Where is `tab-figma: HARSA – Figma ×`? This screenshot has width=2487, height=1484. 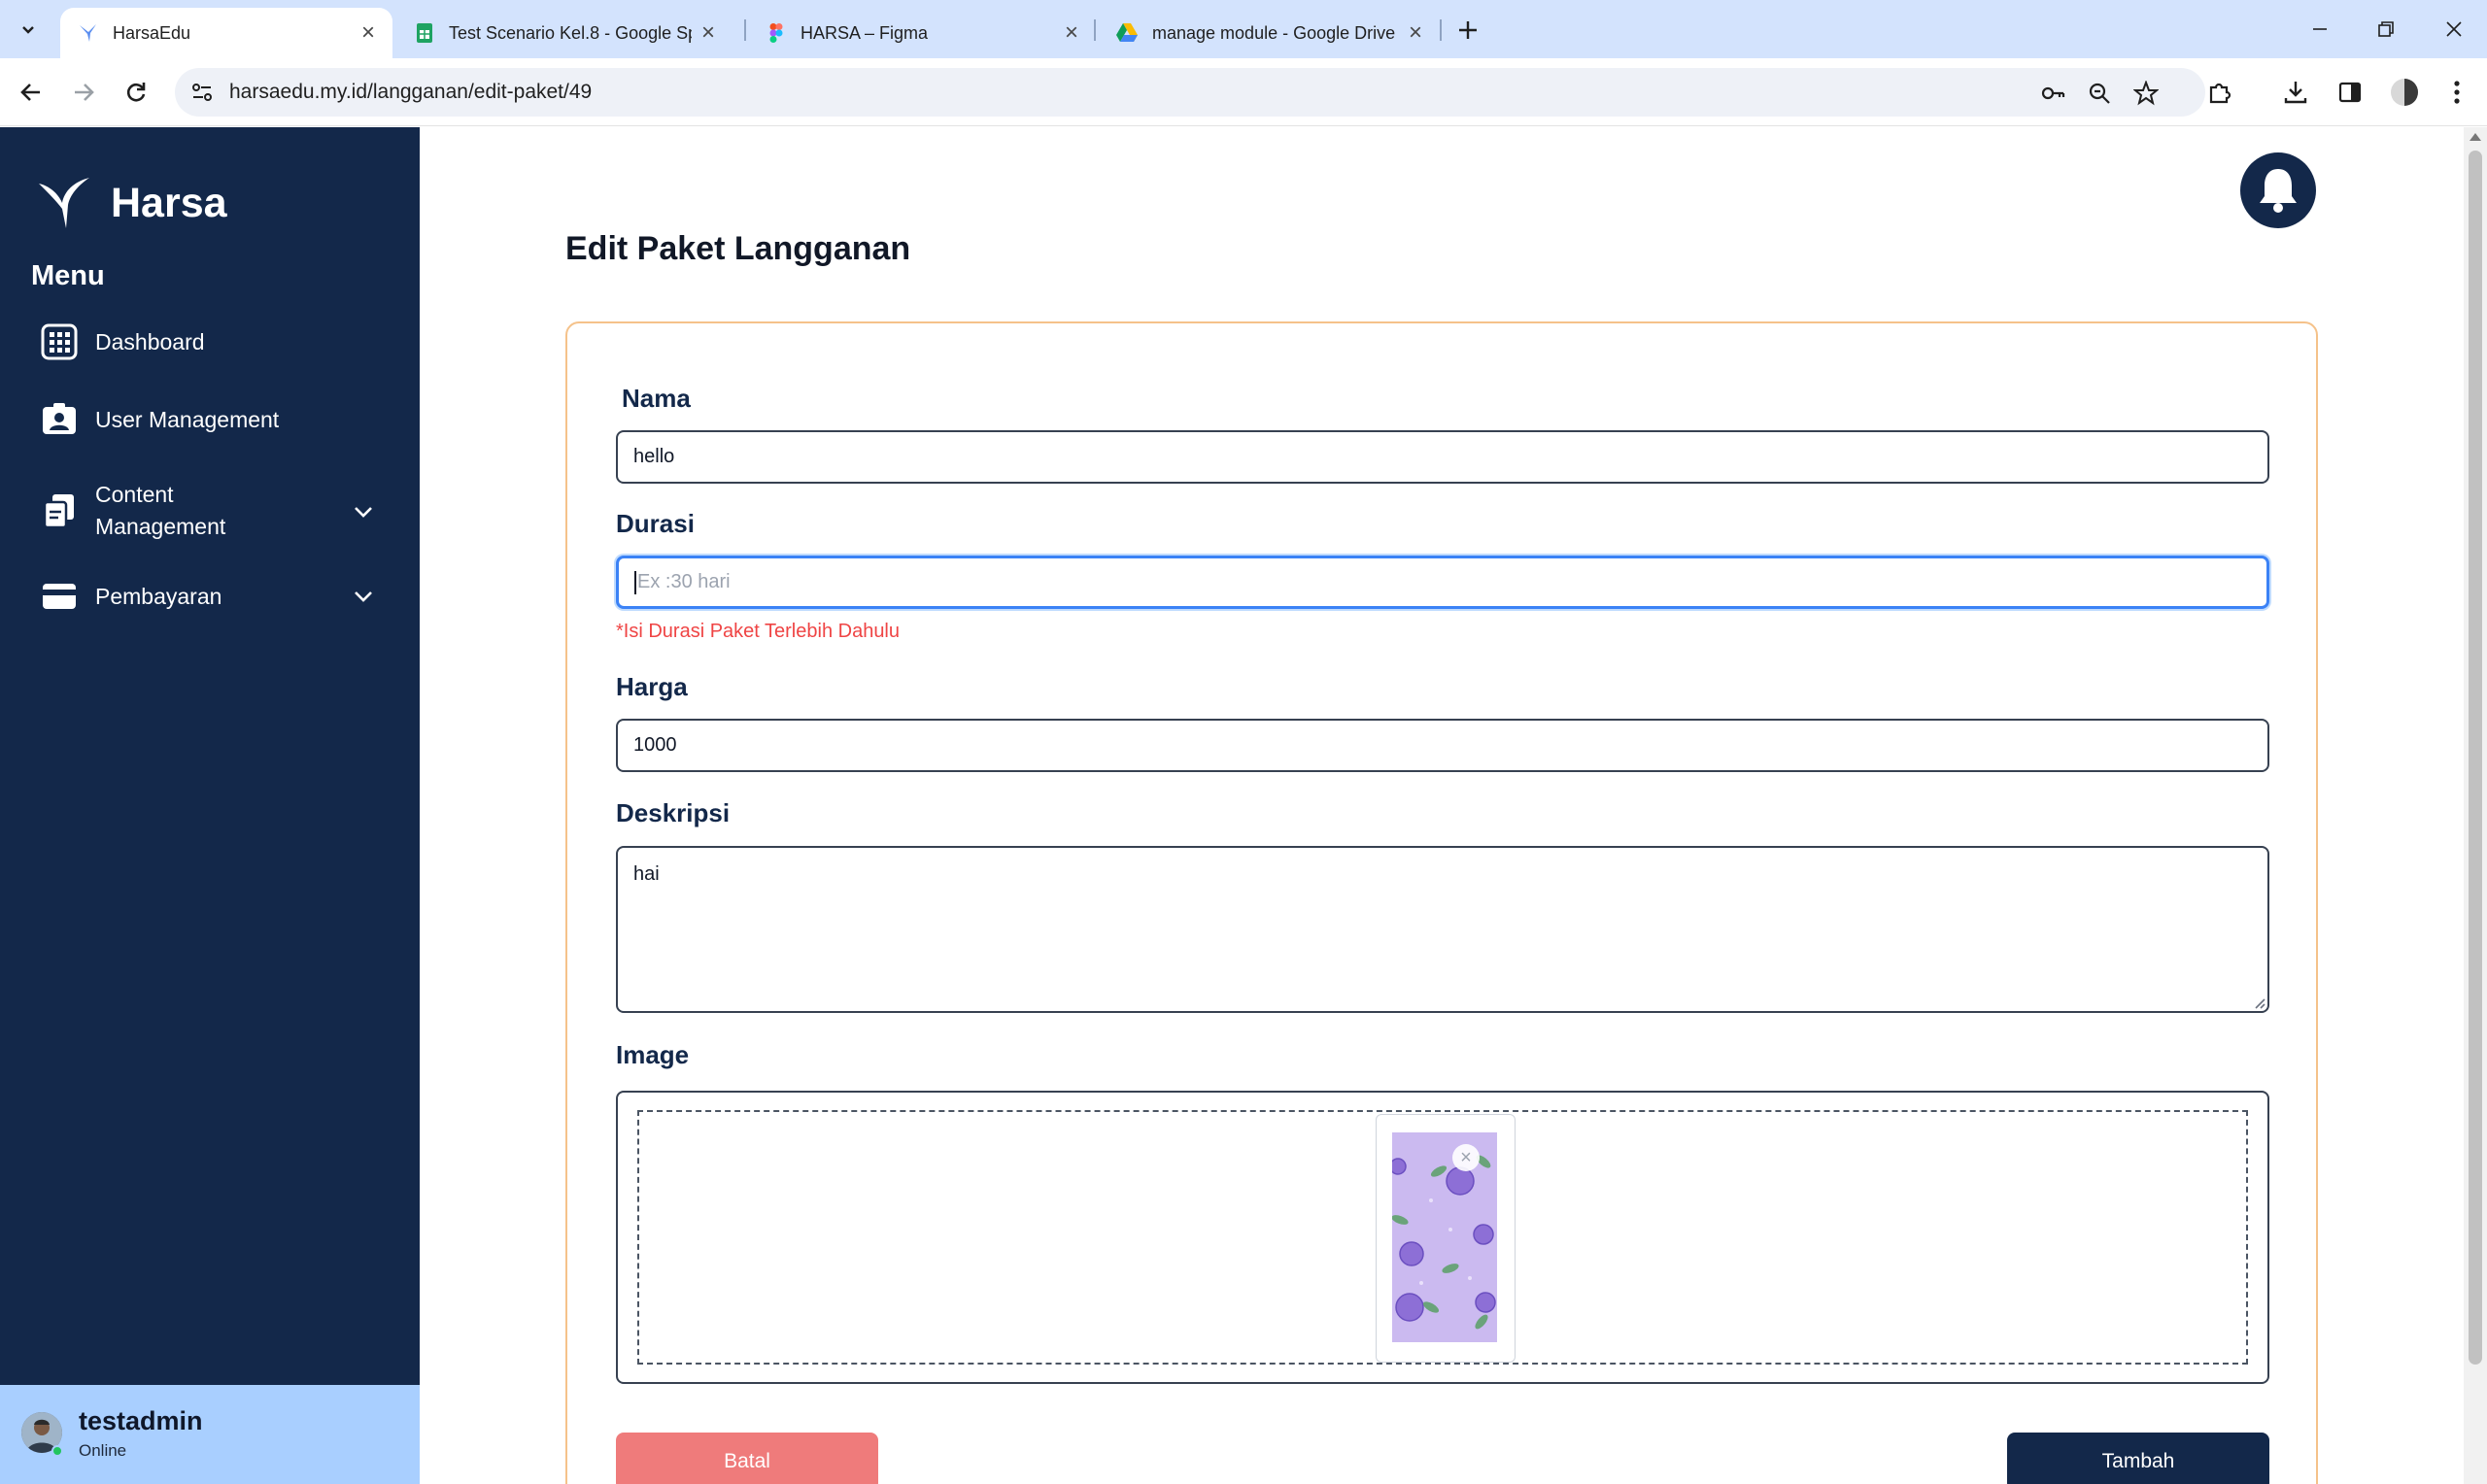
tab-figma: HARSA – Figma × is located at coordinates (922, 33).